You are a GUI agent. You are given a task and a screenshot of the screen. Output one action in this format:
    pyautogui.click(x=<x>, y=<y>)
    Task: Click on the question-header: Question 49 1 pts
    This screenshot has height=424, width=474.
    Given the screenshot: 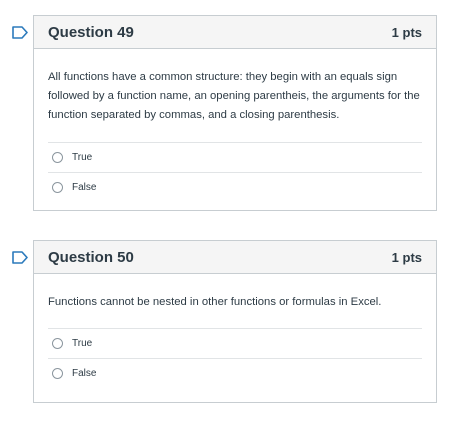 What is the action you would take?
    pyautogui.click(x=235, y=32)
    